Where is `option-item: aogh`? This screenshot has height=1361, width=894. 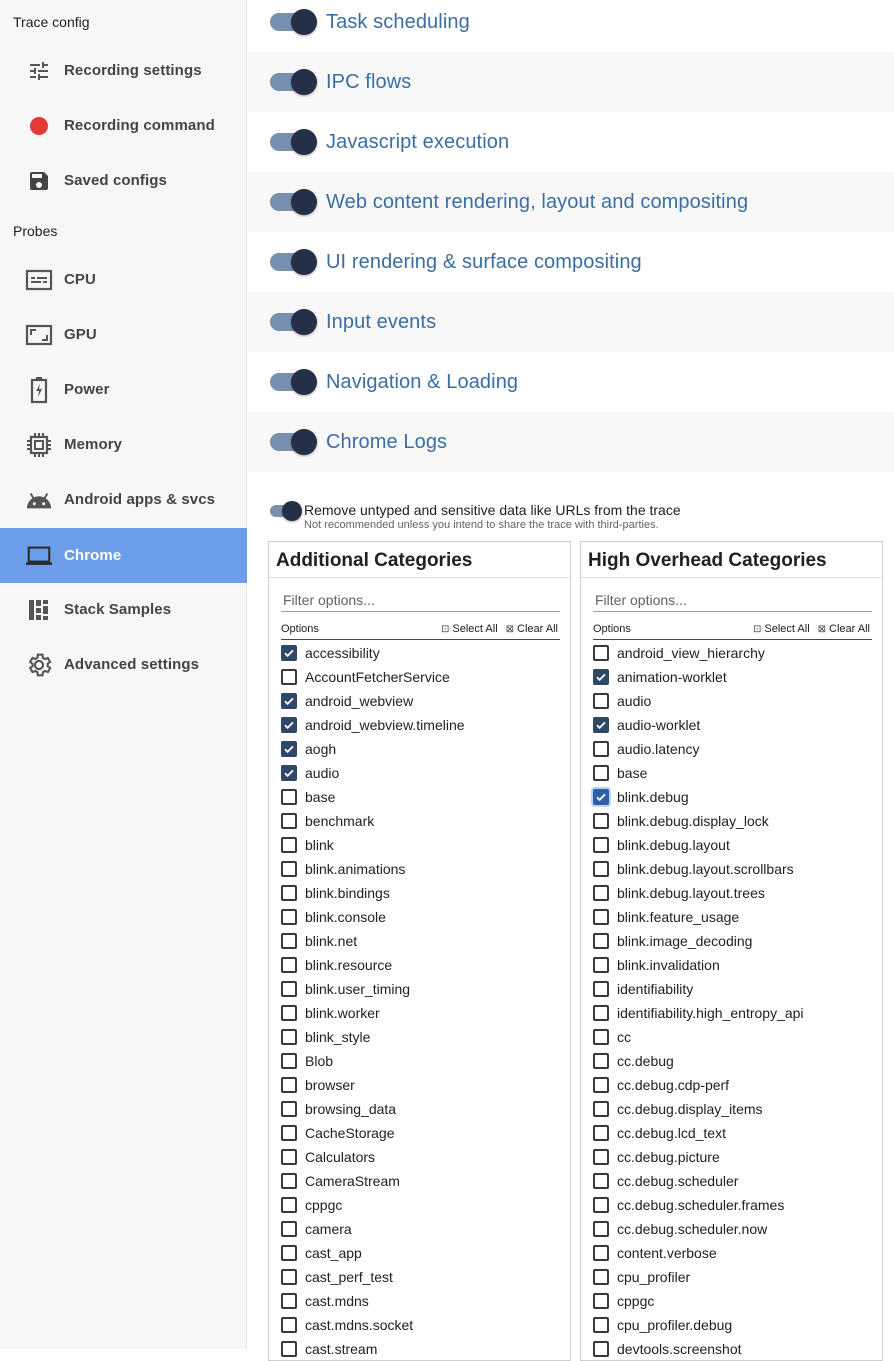 option-item: aogh is located at coordinates (423, 749).